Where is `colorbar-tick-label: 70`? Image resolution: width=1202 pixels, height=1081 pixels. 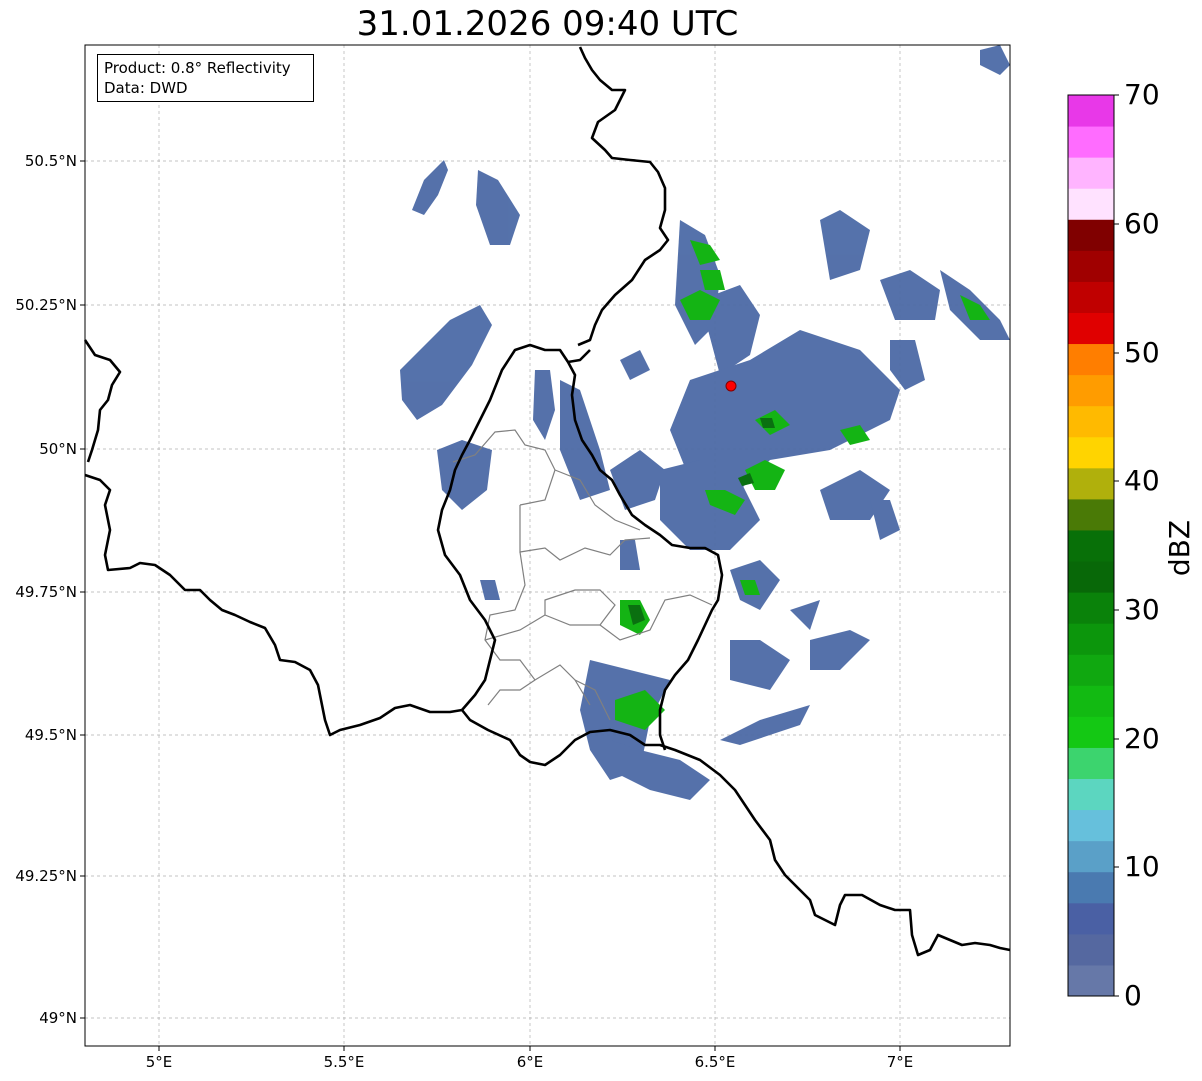 colorbar-tick-label: 70 is located at coordinates (1142, 94).